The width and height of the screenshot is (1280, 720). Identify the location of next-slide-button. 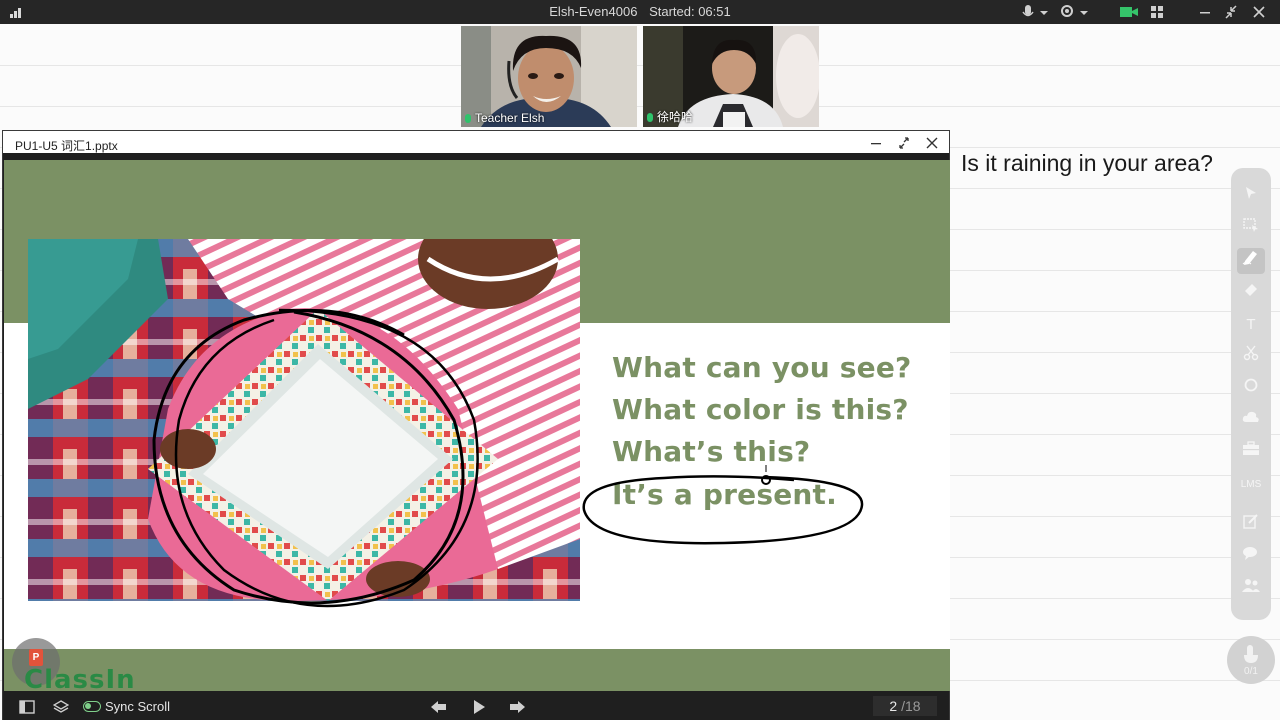
(518, 707).